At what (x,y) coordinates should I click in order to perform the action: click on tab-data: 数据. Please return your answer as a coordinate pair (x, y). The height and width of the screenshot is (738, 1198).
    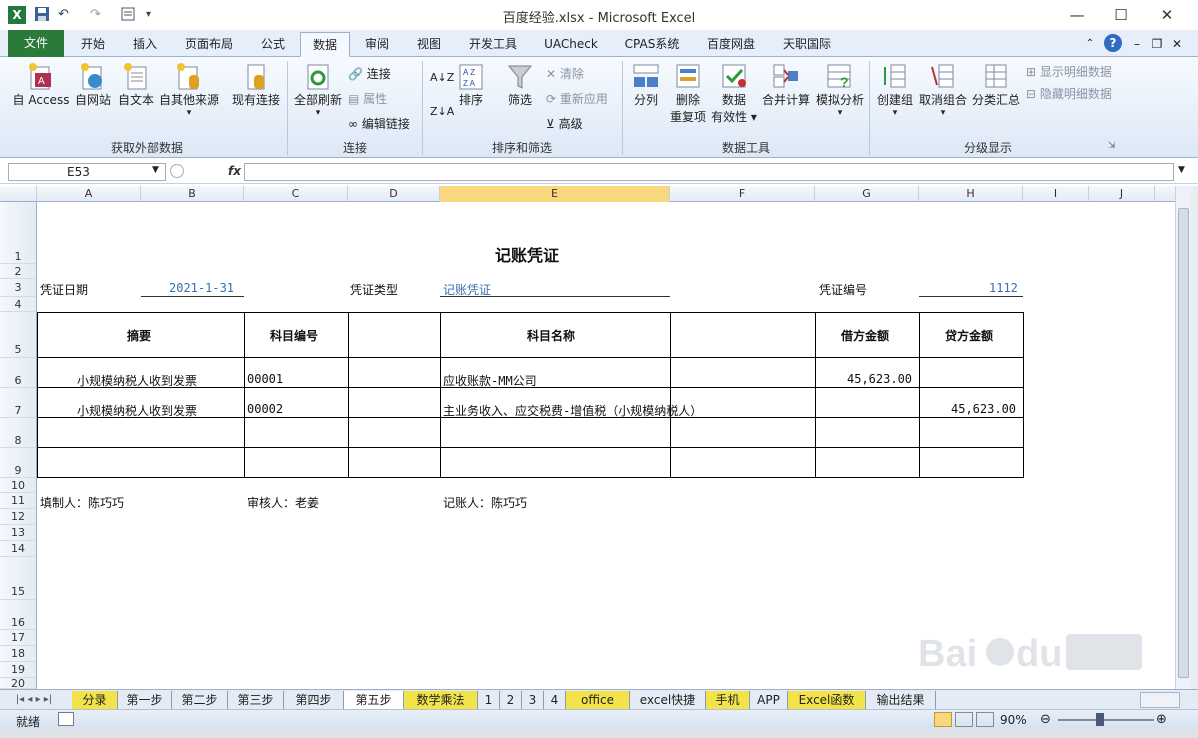
    Looking at the image, I should click on (325, 44).